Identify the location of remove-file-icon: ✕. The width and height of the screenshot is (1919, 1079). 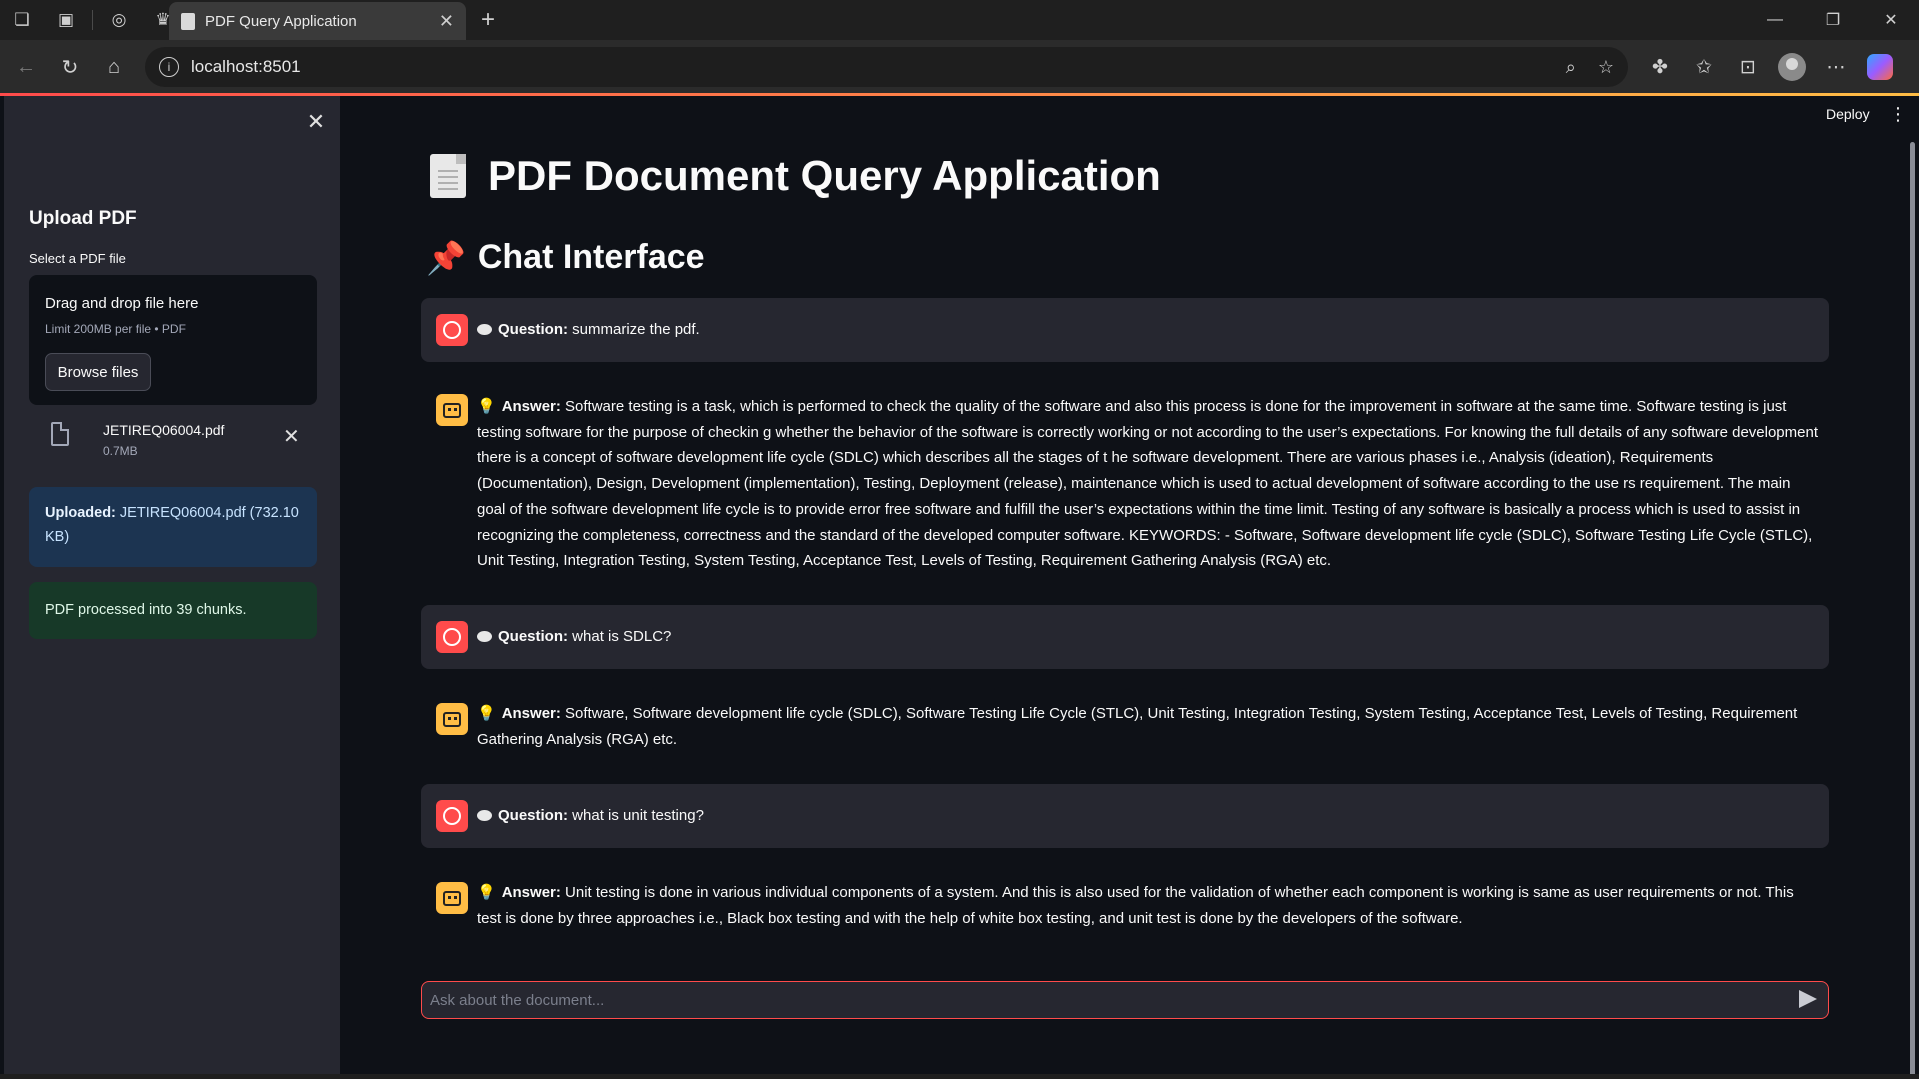
(291, 436).